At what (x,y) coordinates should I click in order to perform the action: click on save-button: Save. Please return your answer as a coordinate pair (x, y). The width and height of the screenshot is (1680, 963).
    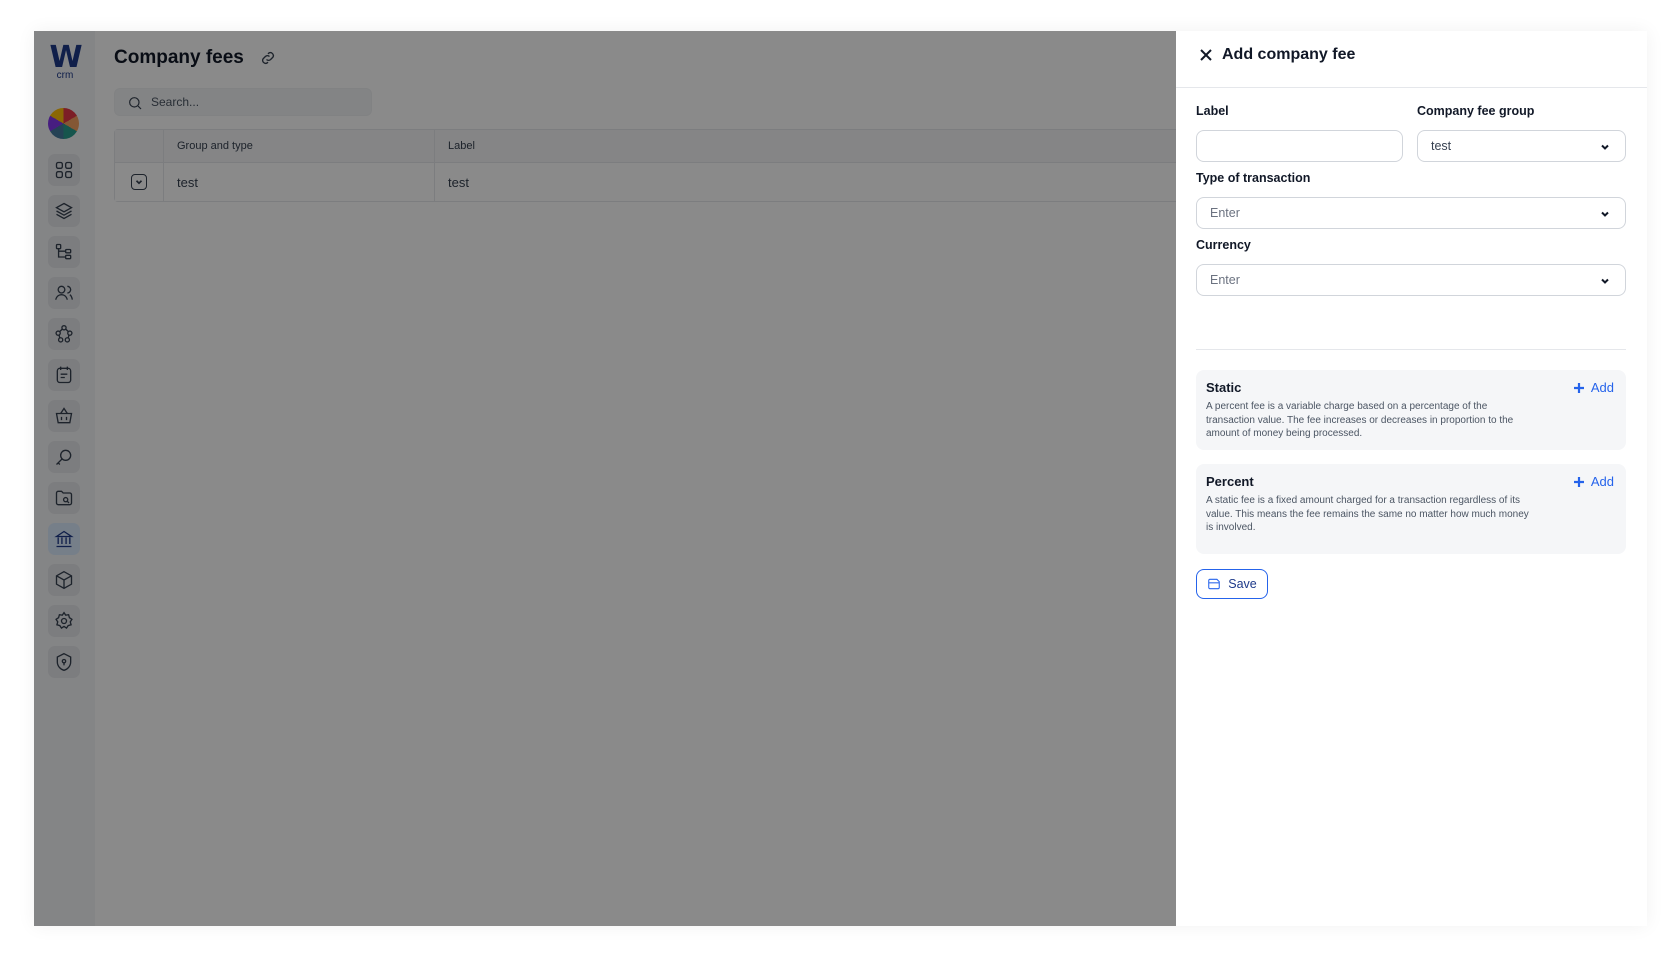
    Looking at the image, I should click on (1232, 584).